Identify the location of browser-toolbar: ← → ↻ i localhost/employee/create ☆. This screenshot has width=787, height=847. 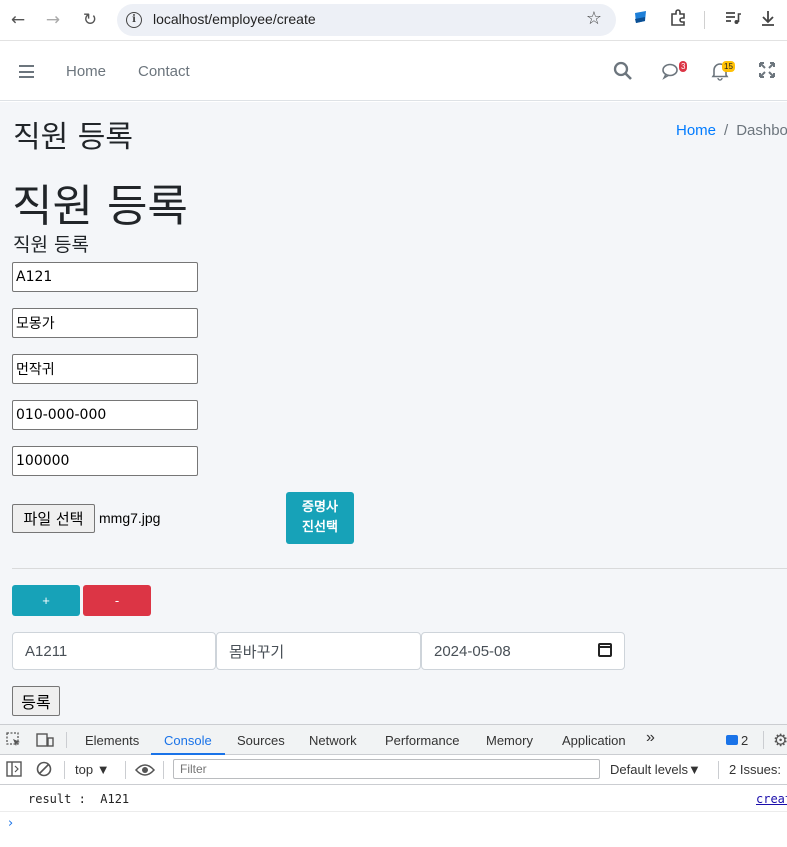
(393, 20).